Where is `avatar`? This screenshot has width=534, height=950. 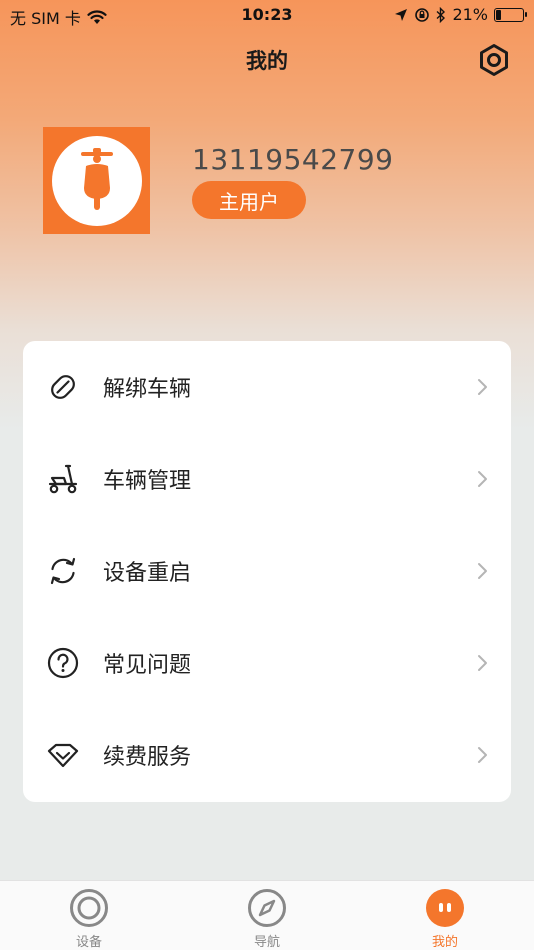
avatar is located at coordinates (96, 180).